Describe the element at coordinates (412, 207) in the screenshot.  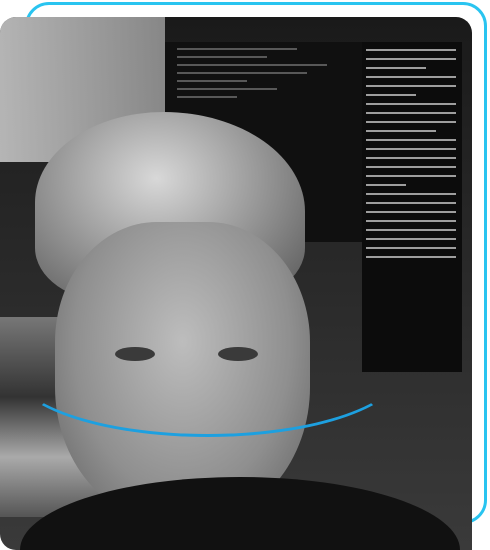
I see `background-terminal` at that location.